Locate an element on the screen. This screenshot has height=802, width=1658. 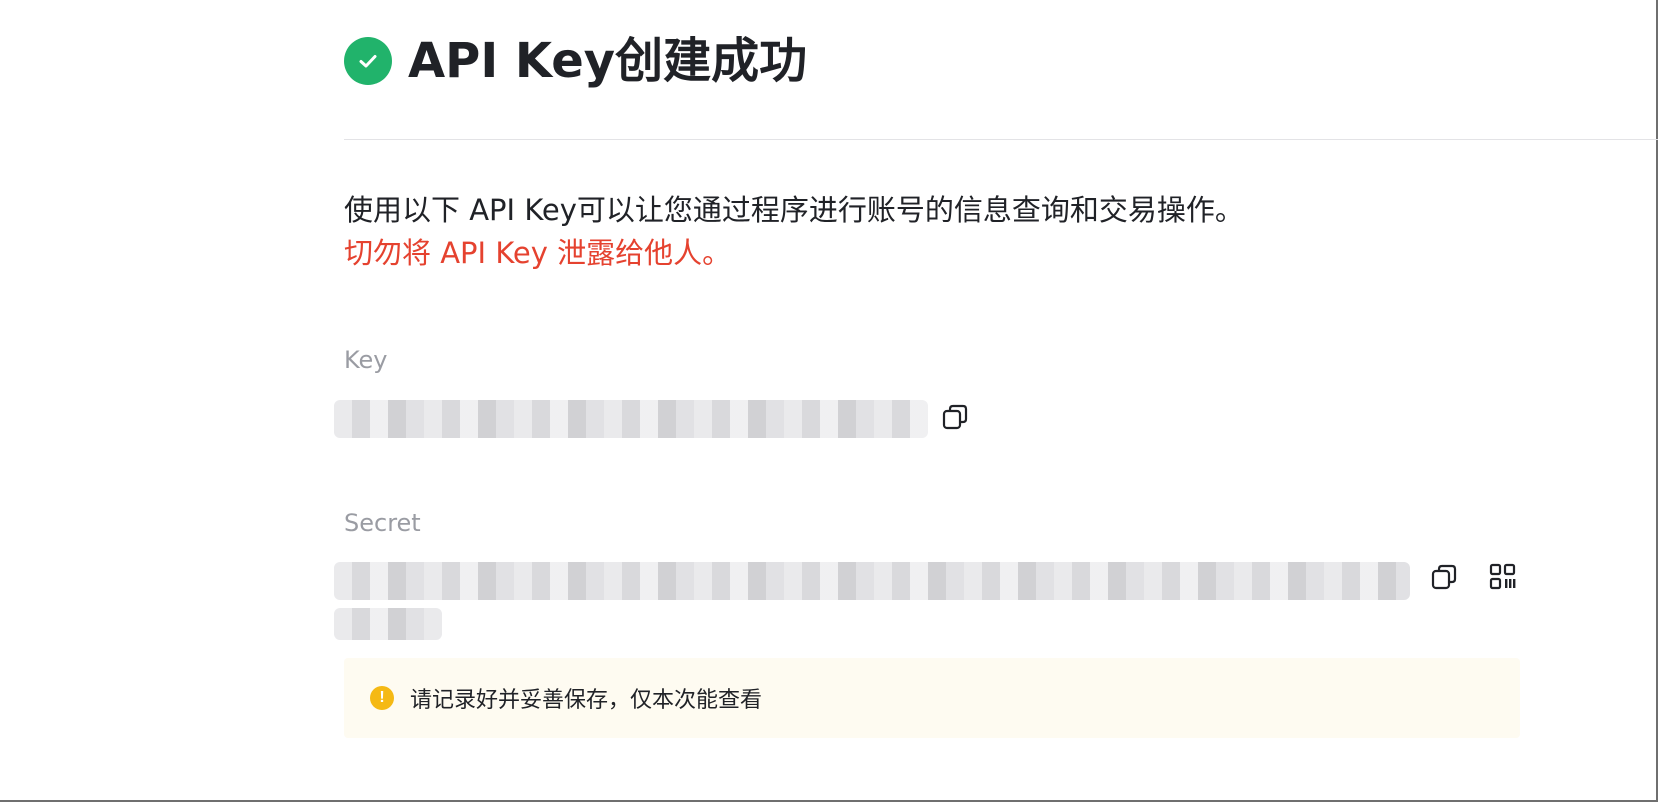
save-notice-text: 请记录好并妥善保存，仅本次能查看 is located at coordinates (586, 700).